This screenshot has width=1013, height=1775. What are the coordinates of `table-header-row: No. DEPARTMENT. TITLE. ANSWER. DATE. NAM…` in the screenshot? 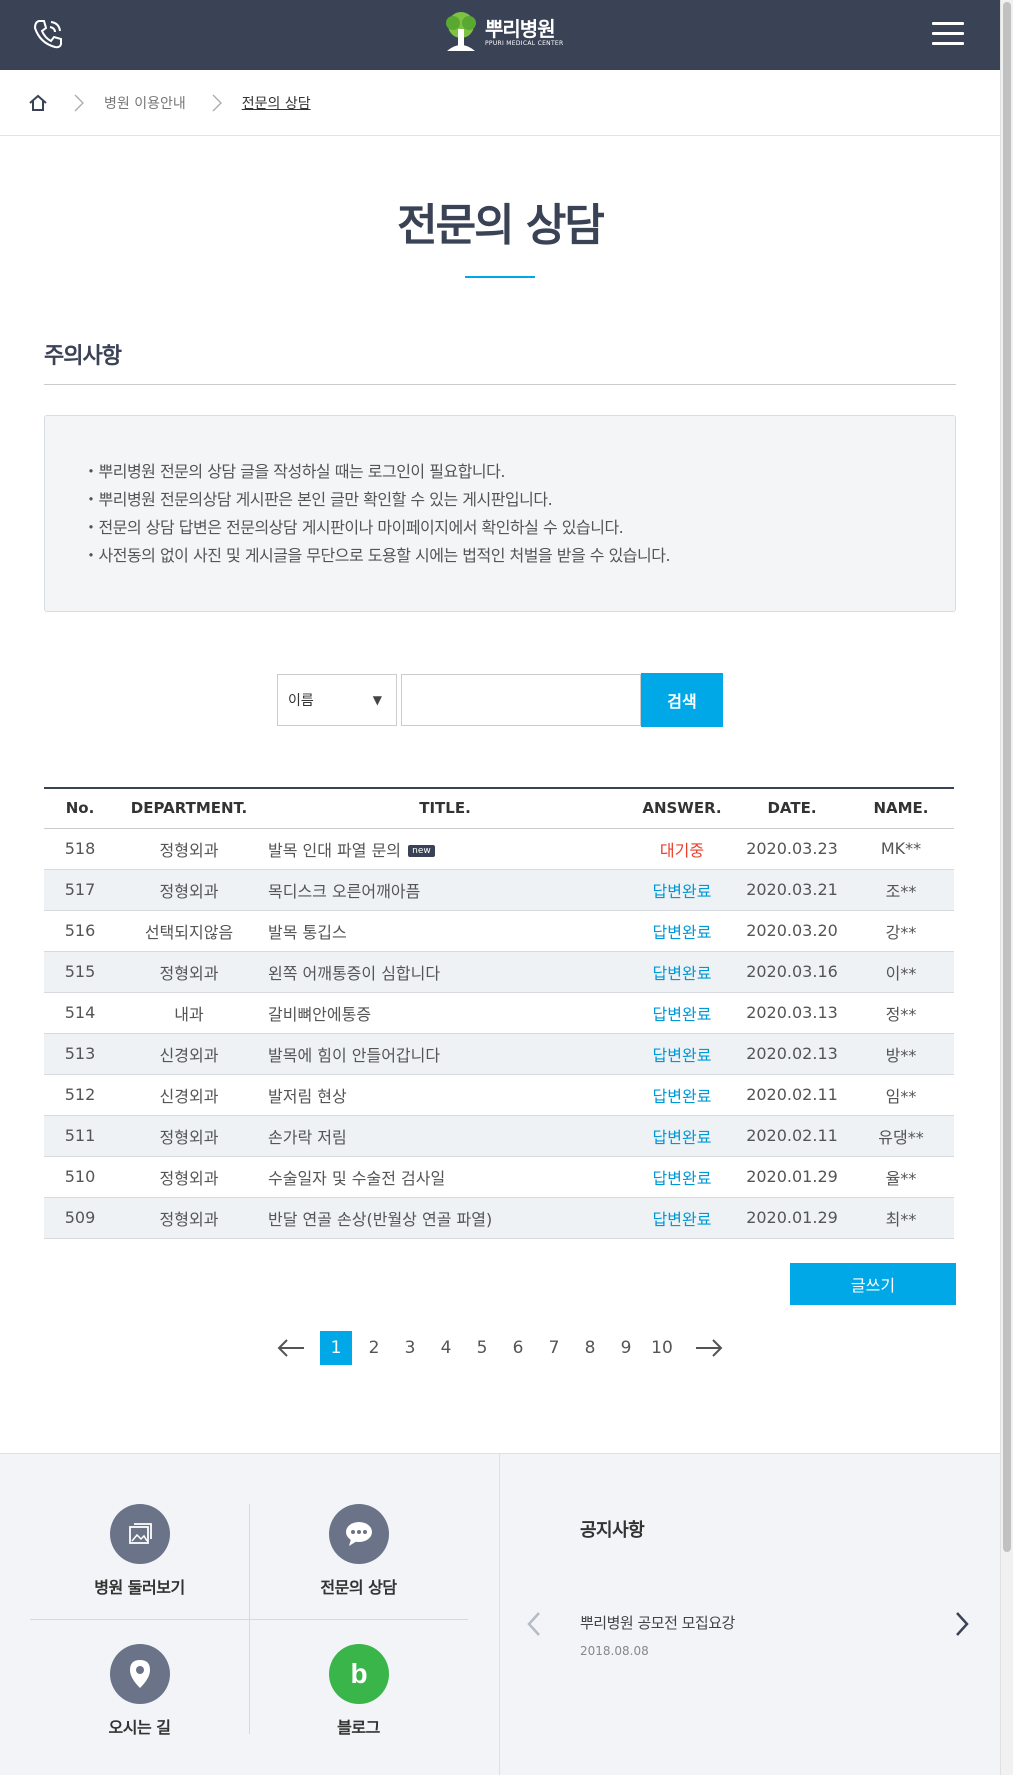 It's located at (499, 808).